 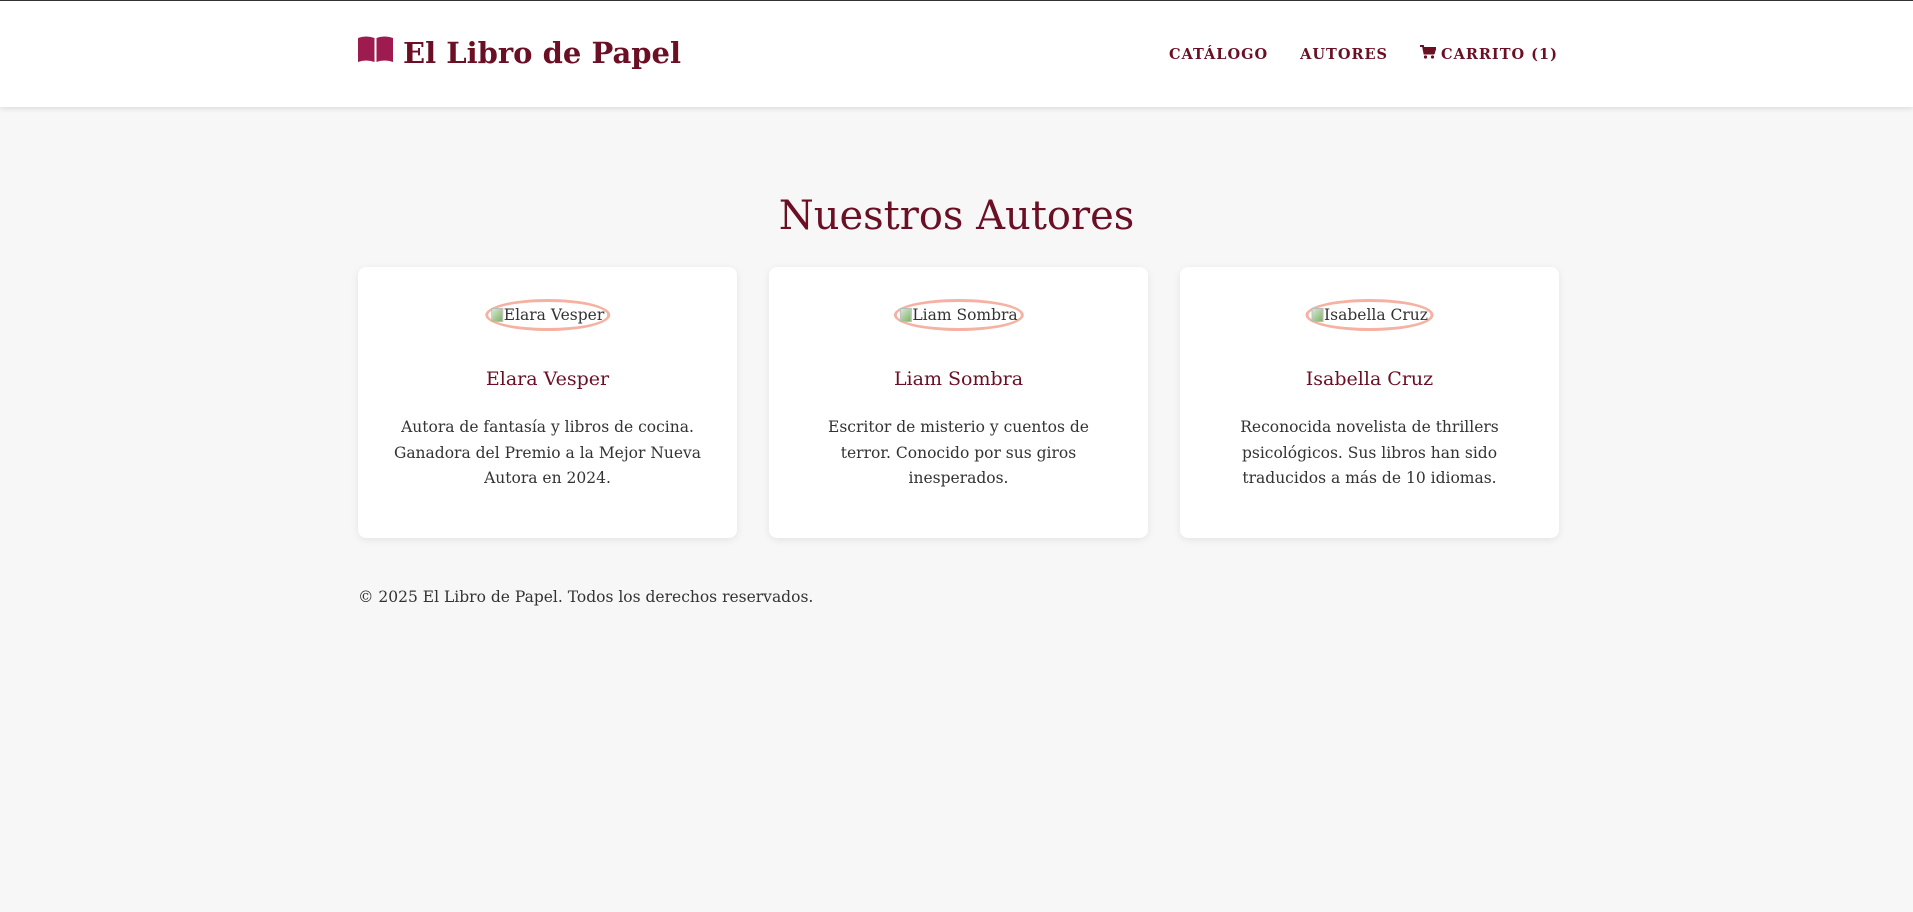 I want to click on page-title: Nuestros Autores, so click(x=956, y=216).